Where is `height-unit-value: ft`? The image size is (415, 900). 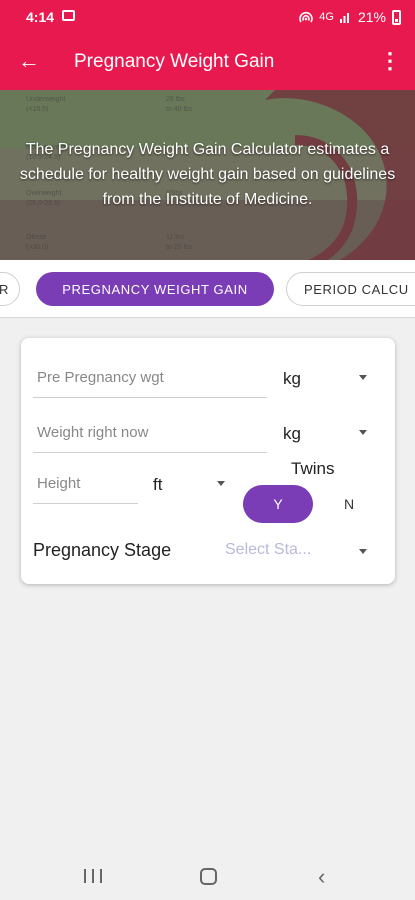 height-unit-value: ft is located at coordinates (158, 484).